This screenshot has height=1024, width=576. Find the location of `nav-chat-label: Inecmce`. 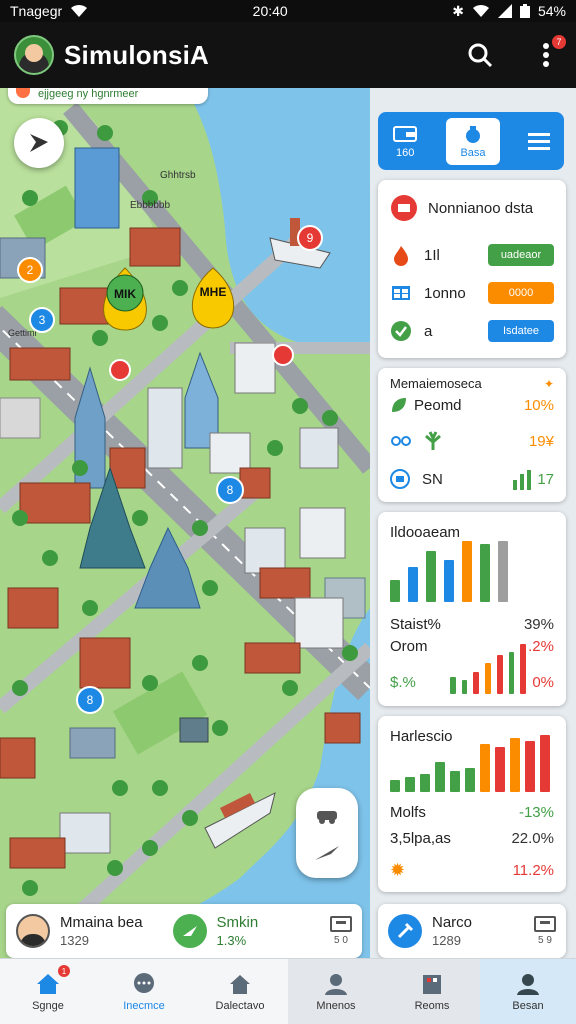

nav-chat-label: Inecmce is located at coordinates (144, 1005).